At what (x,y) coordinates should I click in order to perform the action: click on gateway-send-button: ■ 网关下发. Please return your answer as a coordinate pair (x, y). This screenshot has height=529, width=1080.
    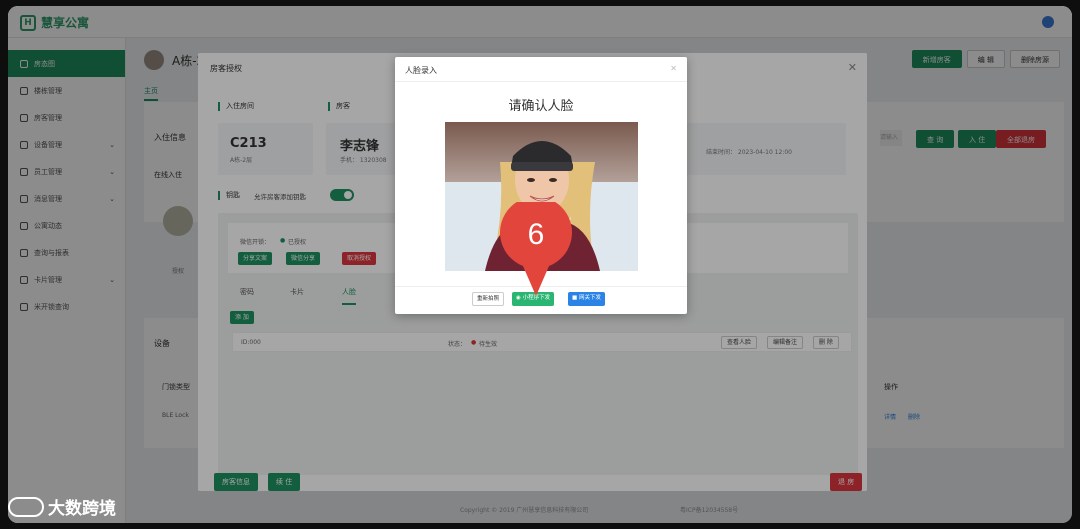
    Looking at the image, I should click on (586, 299).